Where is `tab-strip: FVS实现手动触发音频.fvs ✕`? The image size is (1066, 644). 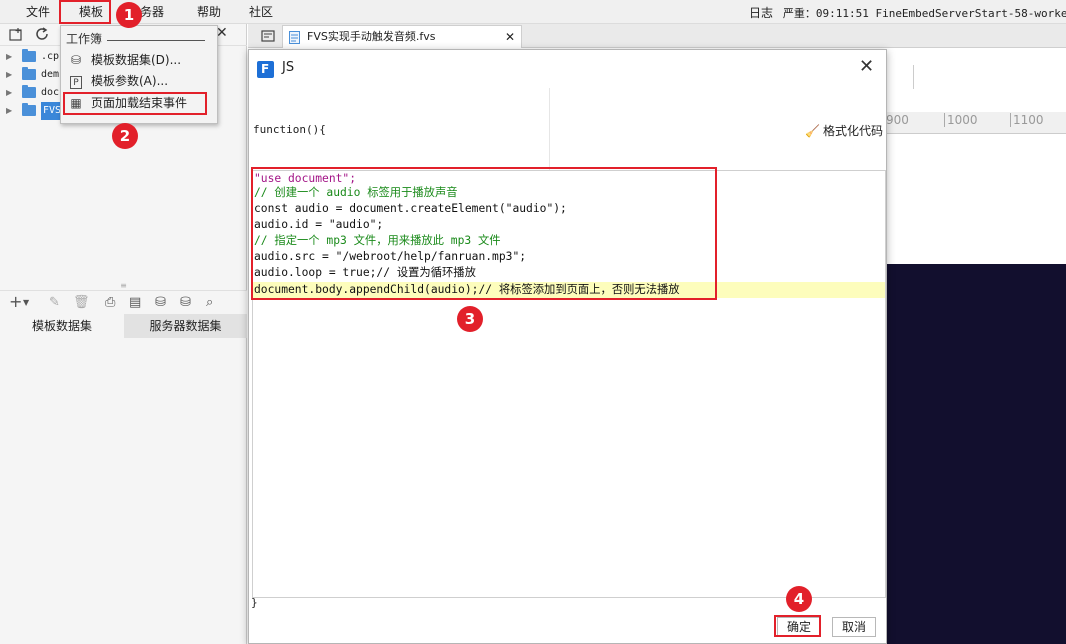
tab-strip: FVS实现手动触发音频.fvs ✕ is located at coordinates (657, 36).